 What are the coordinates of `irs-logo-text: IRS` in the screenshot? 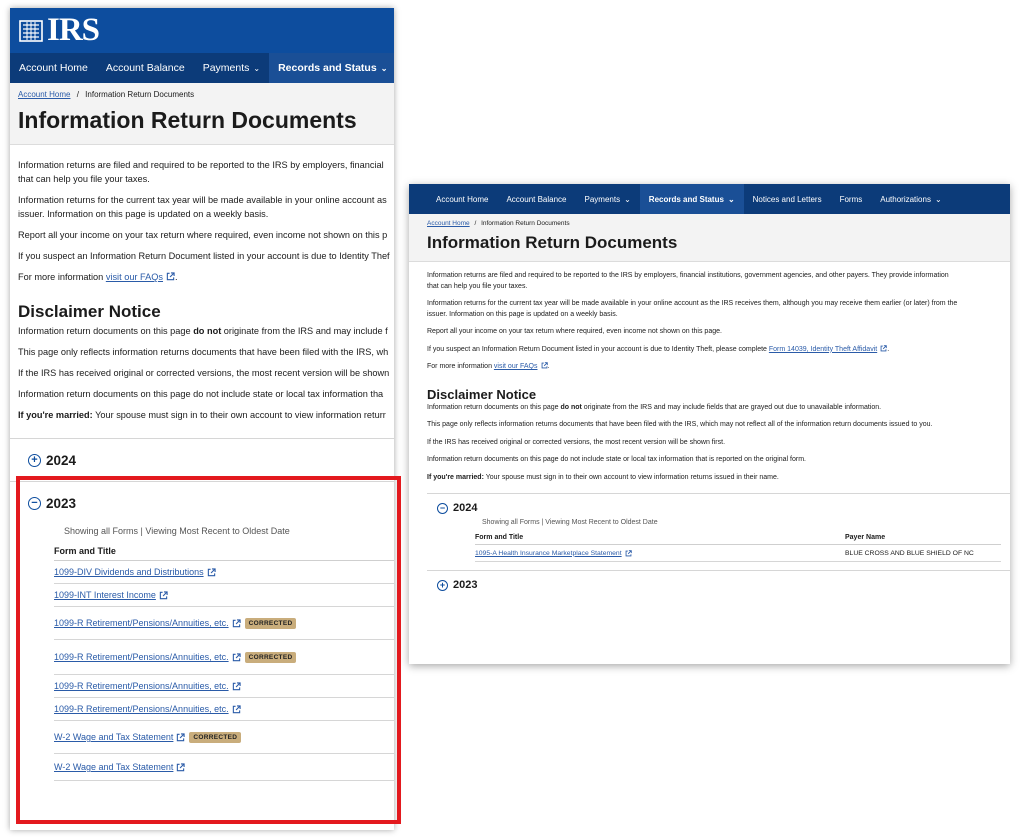 It's located at (73, 30).